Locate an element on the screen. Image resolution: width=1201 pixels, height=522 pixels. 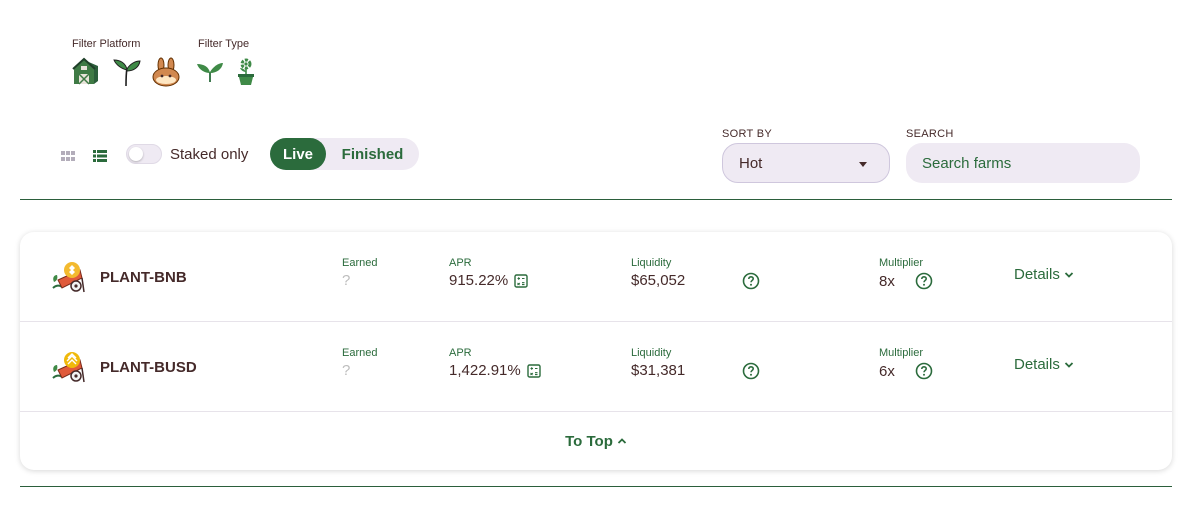
apr-cell: APR 1,422.91% is located at coordinates (495, 363).